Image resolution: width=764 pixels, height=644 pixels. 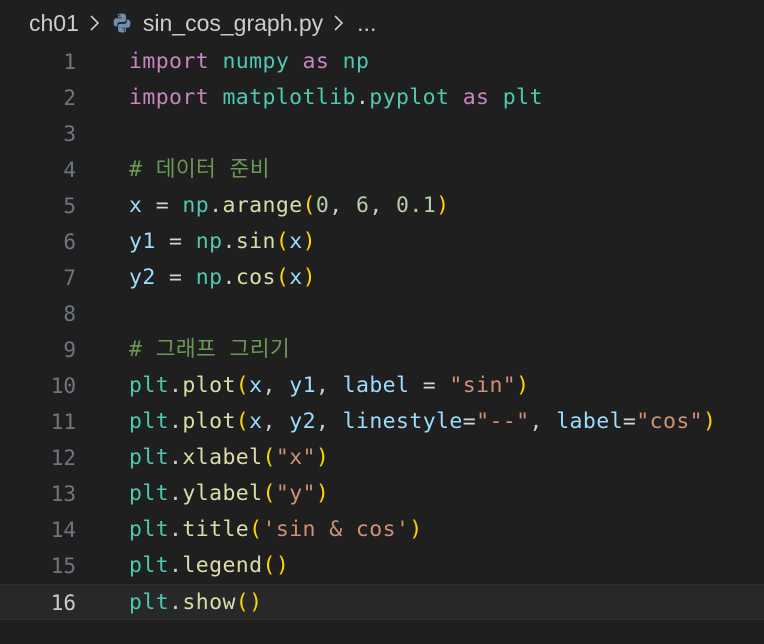 What do you see at coordinates (63, 386) in the screenshot?
I see `line-number: 10` at bounding box center [63, 386].